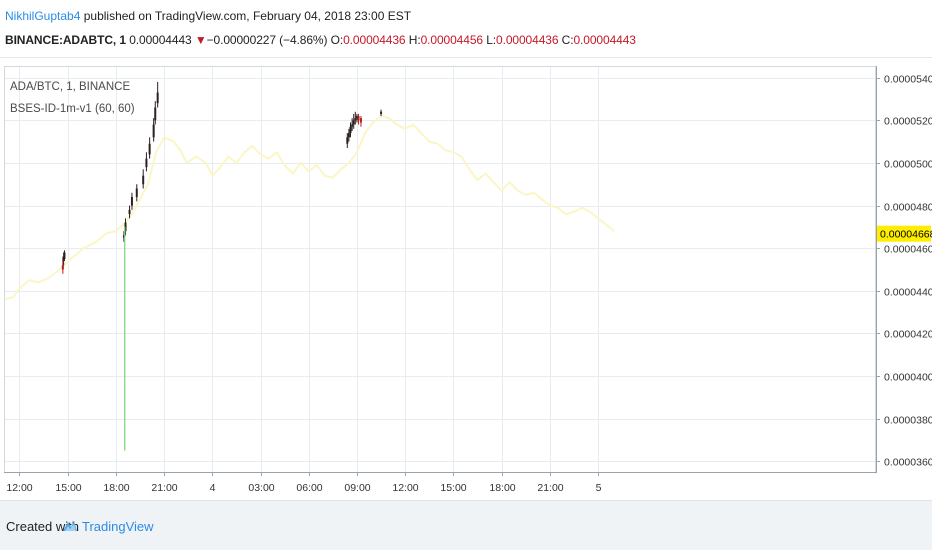 The image size is (932, 550). Describe the element at coordinates (452, 40) in the screenshot. I see `high-value: 0.00004456` at that location.